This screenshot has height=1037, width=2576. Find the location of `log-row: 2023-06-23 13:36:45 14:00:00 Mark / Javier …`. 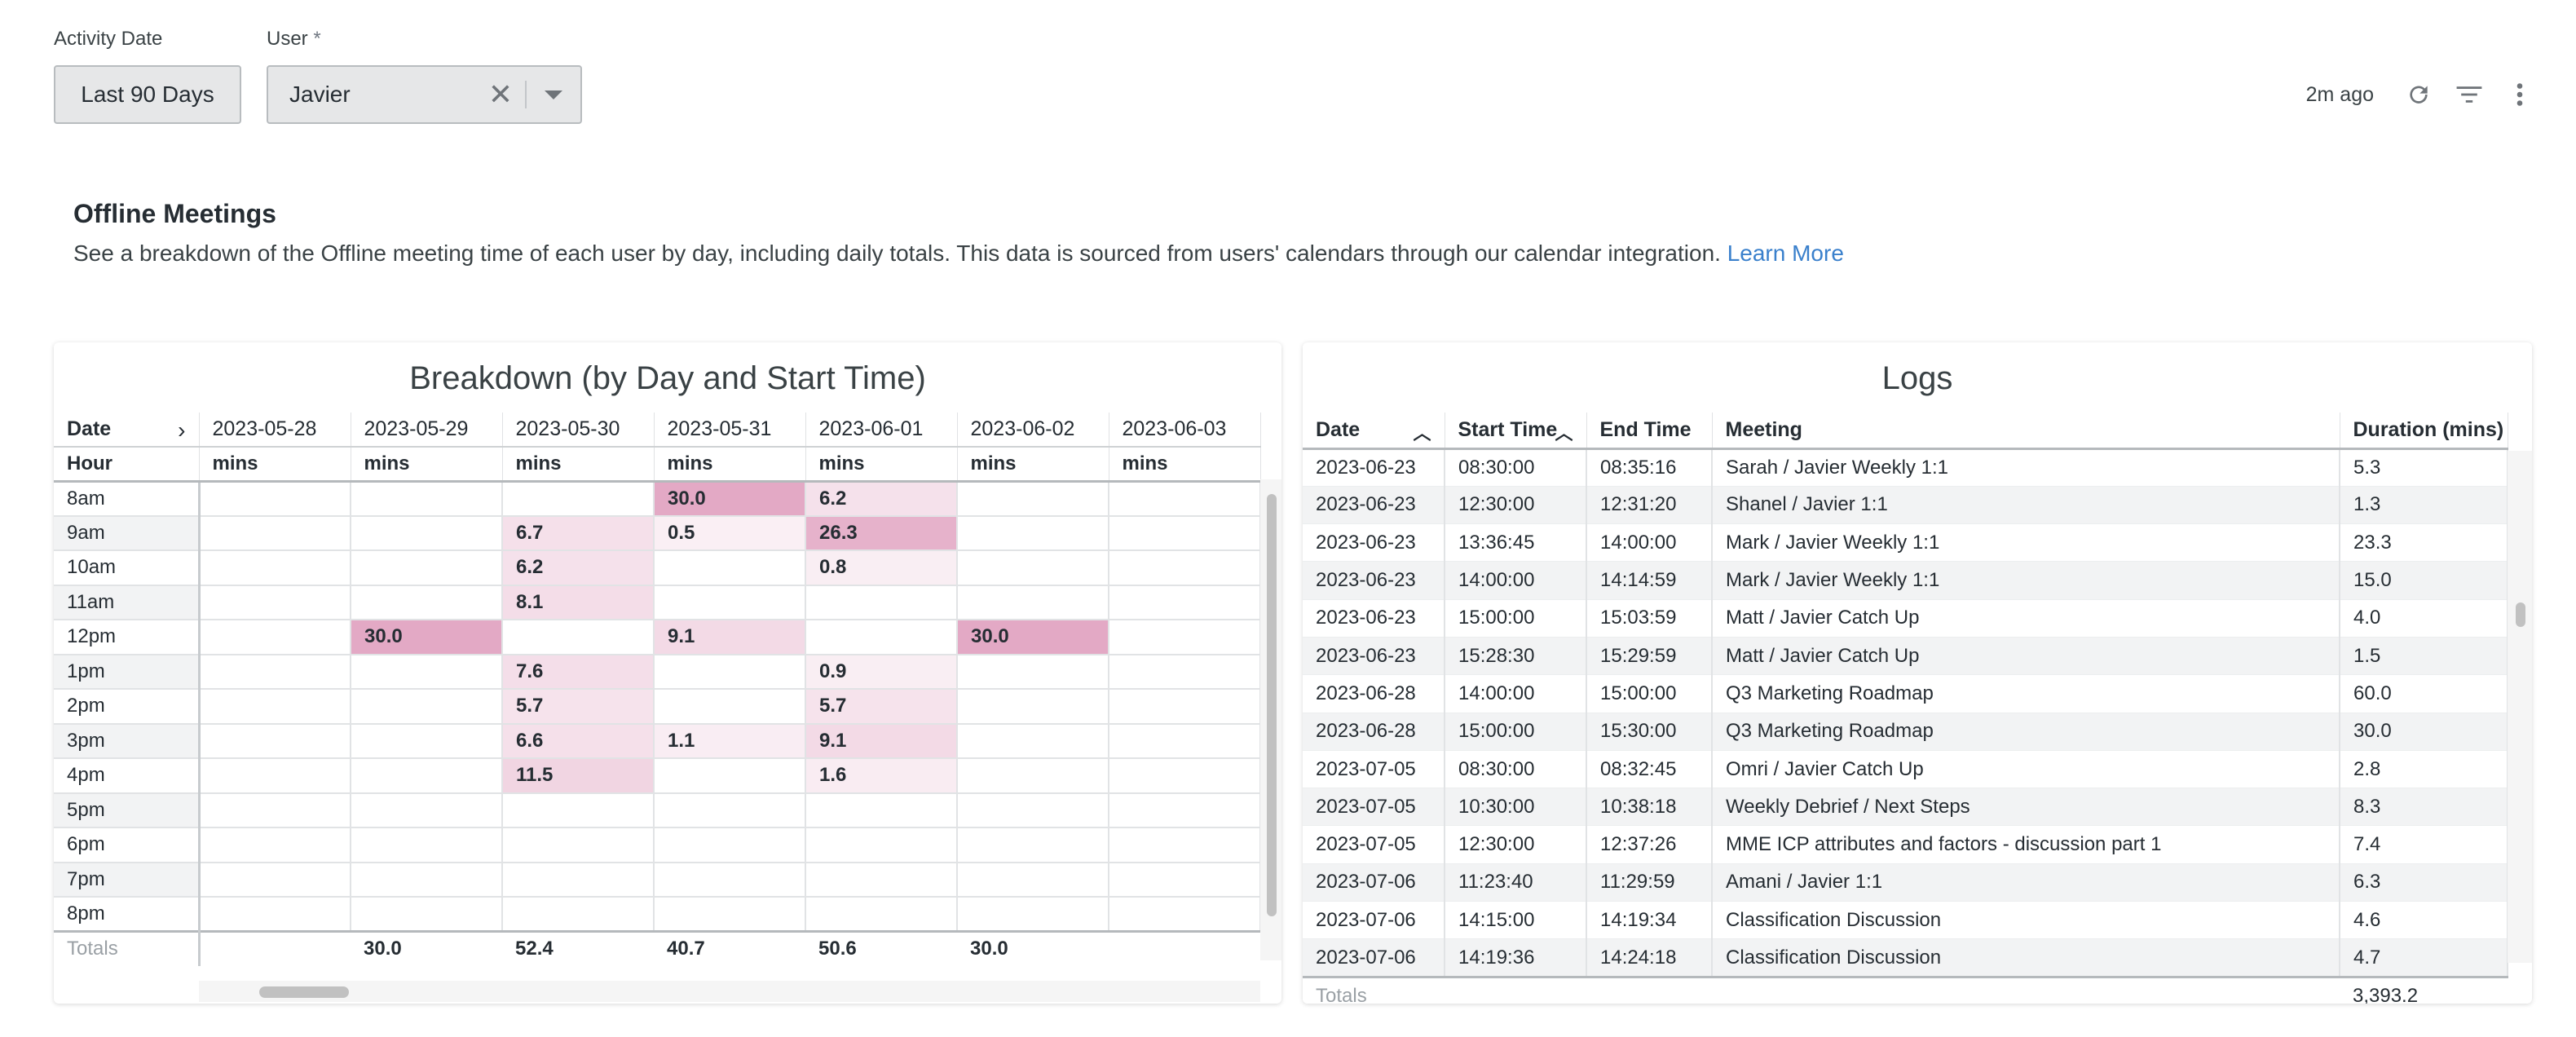

log-row: 2023-06-23 13:36:45 14:00:00 Mark / Javier … is located at coordinates (1905, 543).